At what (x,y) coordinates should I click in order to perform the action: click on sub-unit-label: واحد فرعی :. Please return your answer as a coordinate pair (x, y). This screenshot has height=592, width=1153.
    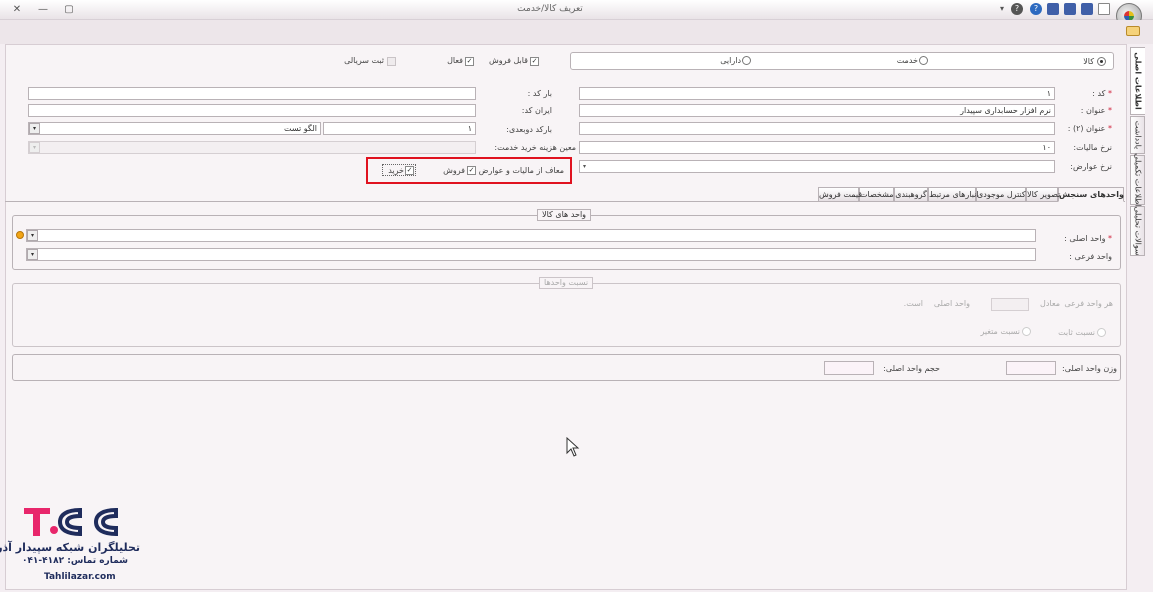
    Looking at the image, I should click on (1090, 256).